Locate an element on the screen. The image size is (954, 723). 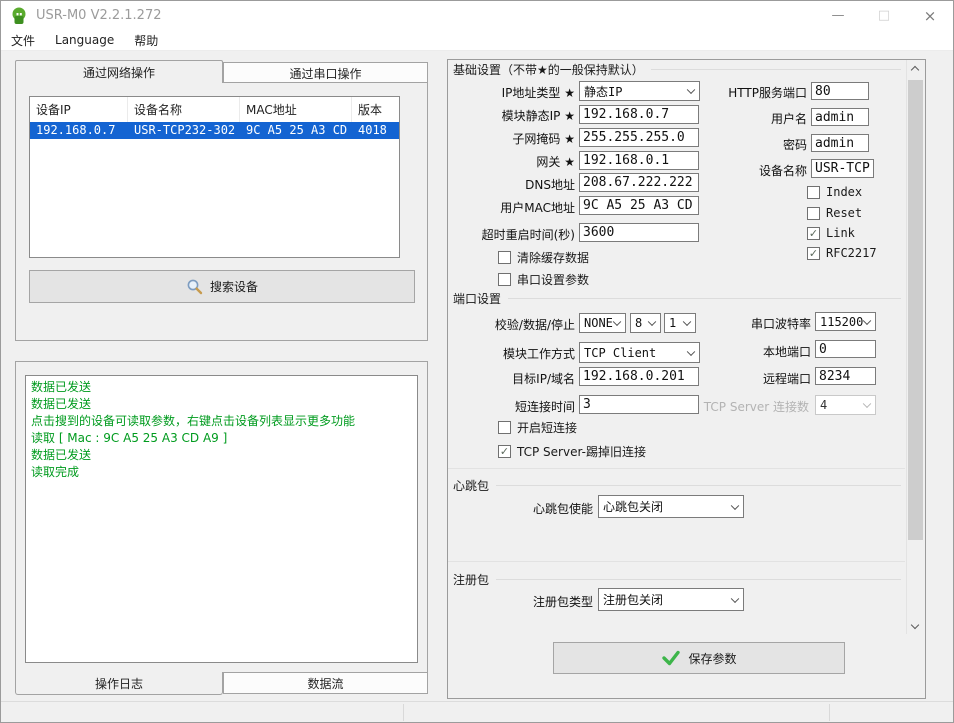
settings-scrollbar is located at coordinates (914, 347).